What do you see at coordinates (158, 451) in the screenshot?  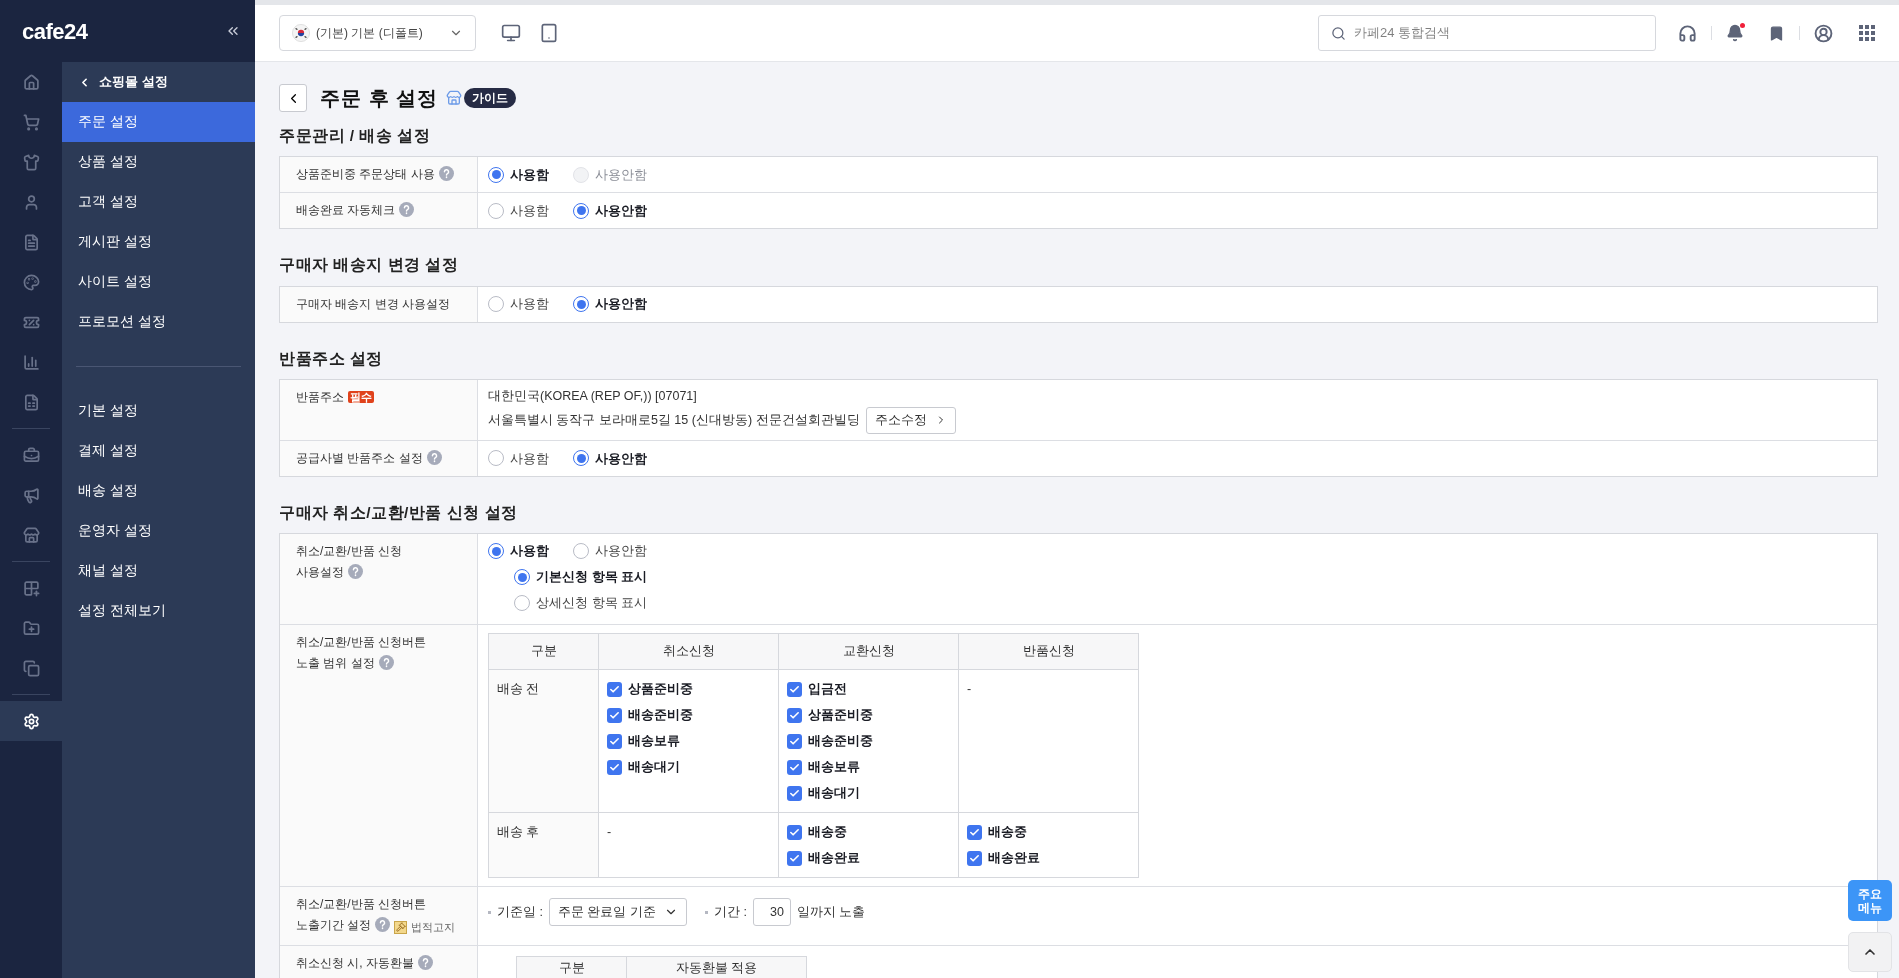 I see `submenu-item: 결제 설정` at bounding box center [158, 451].